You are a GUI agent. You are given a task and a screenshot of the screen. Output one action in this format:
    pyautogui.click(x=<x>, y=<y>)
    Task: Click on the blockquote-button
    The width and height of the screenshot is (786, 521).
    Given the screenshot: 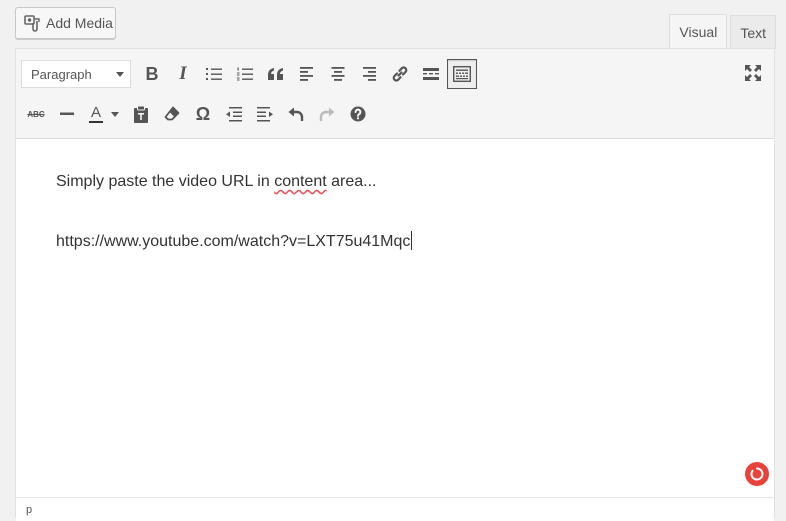 What is the action you would take?
    pyautogui.click(x=276, y=74)
    